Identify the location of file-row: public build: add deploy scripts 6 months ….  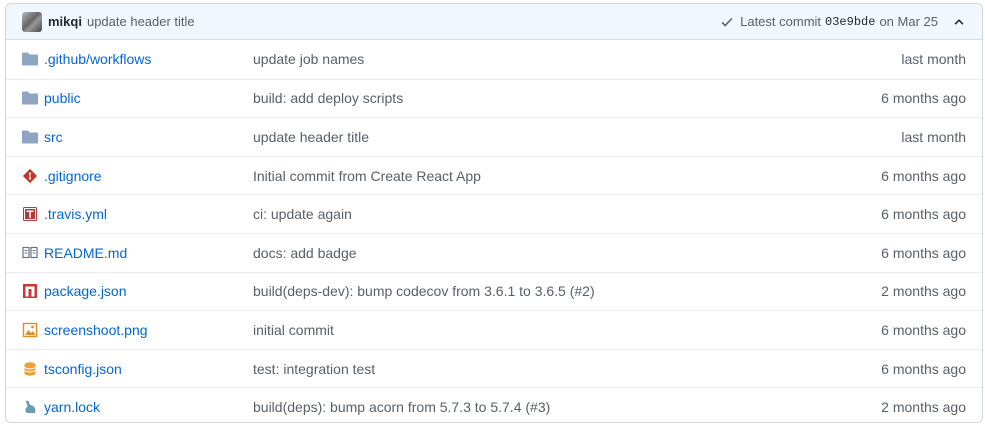
(494, 98).